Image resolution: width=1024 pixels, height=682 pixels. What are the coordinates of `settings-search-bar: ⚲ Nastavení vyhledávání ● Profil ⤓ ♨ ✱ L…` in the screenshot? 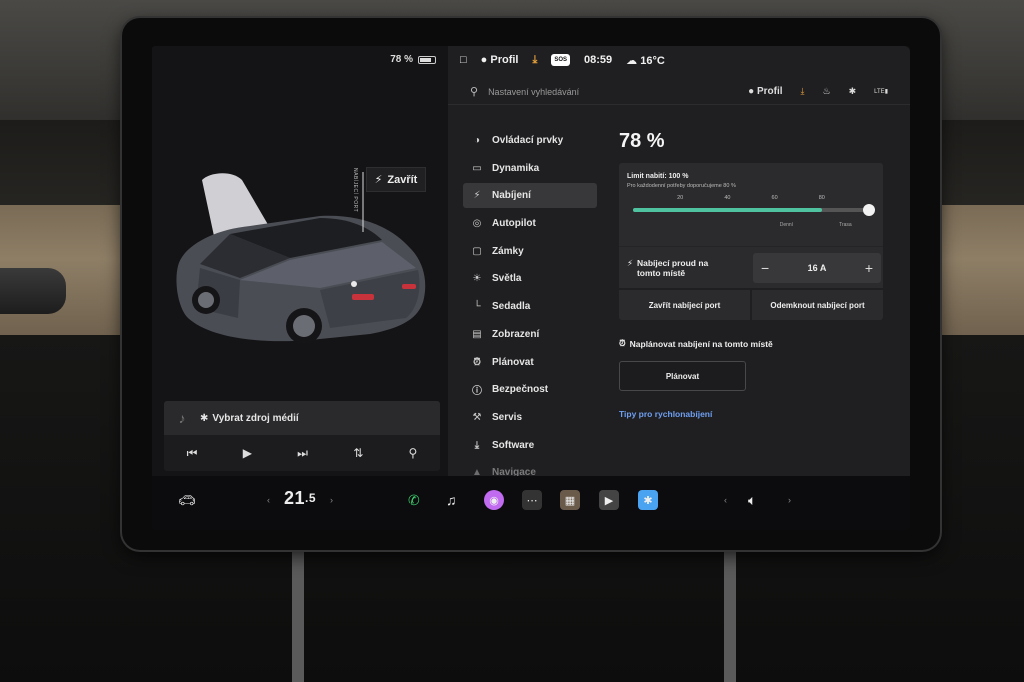 It's located at (679, 92).